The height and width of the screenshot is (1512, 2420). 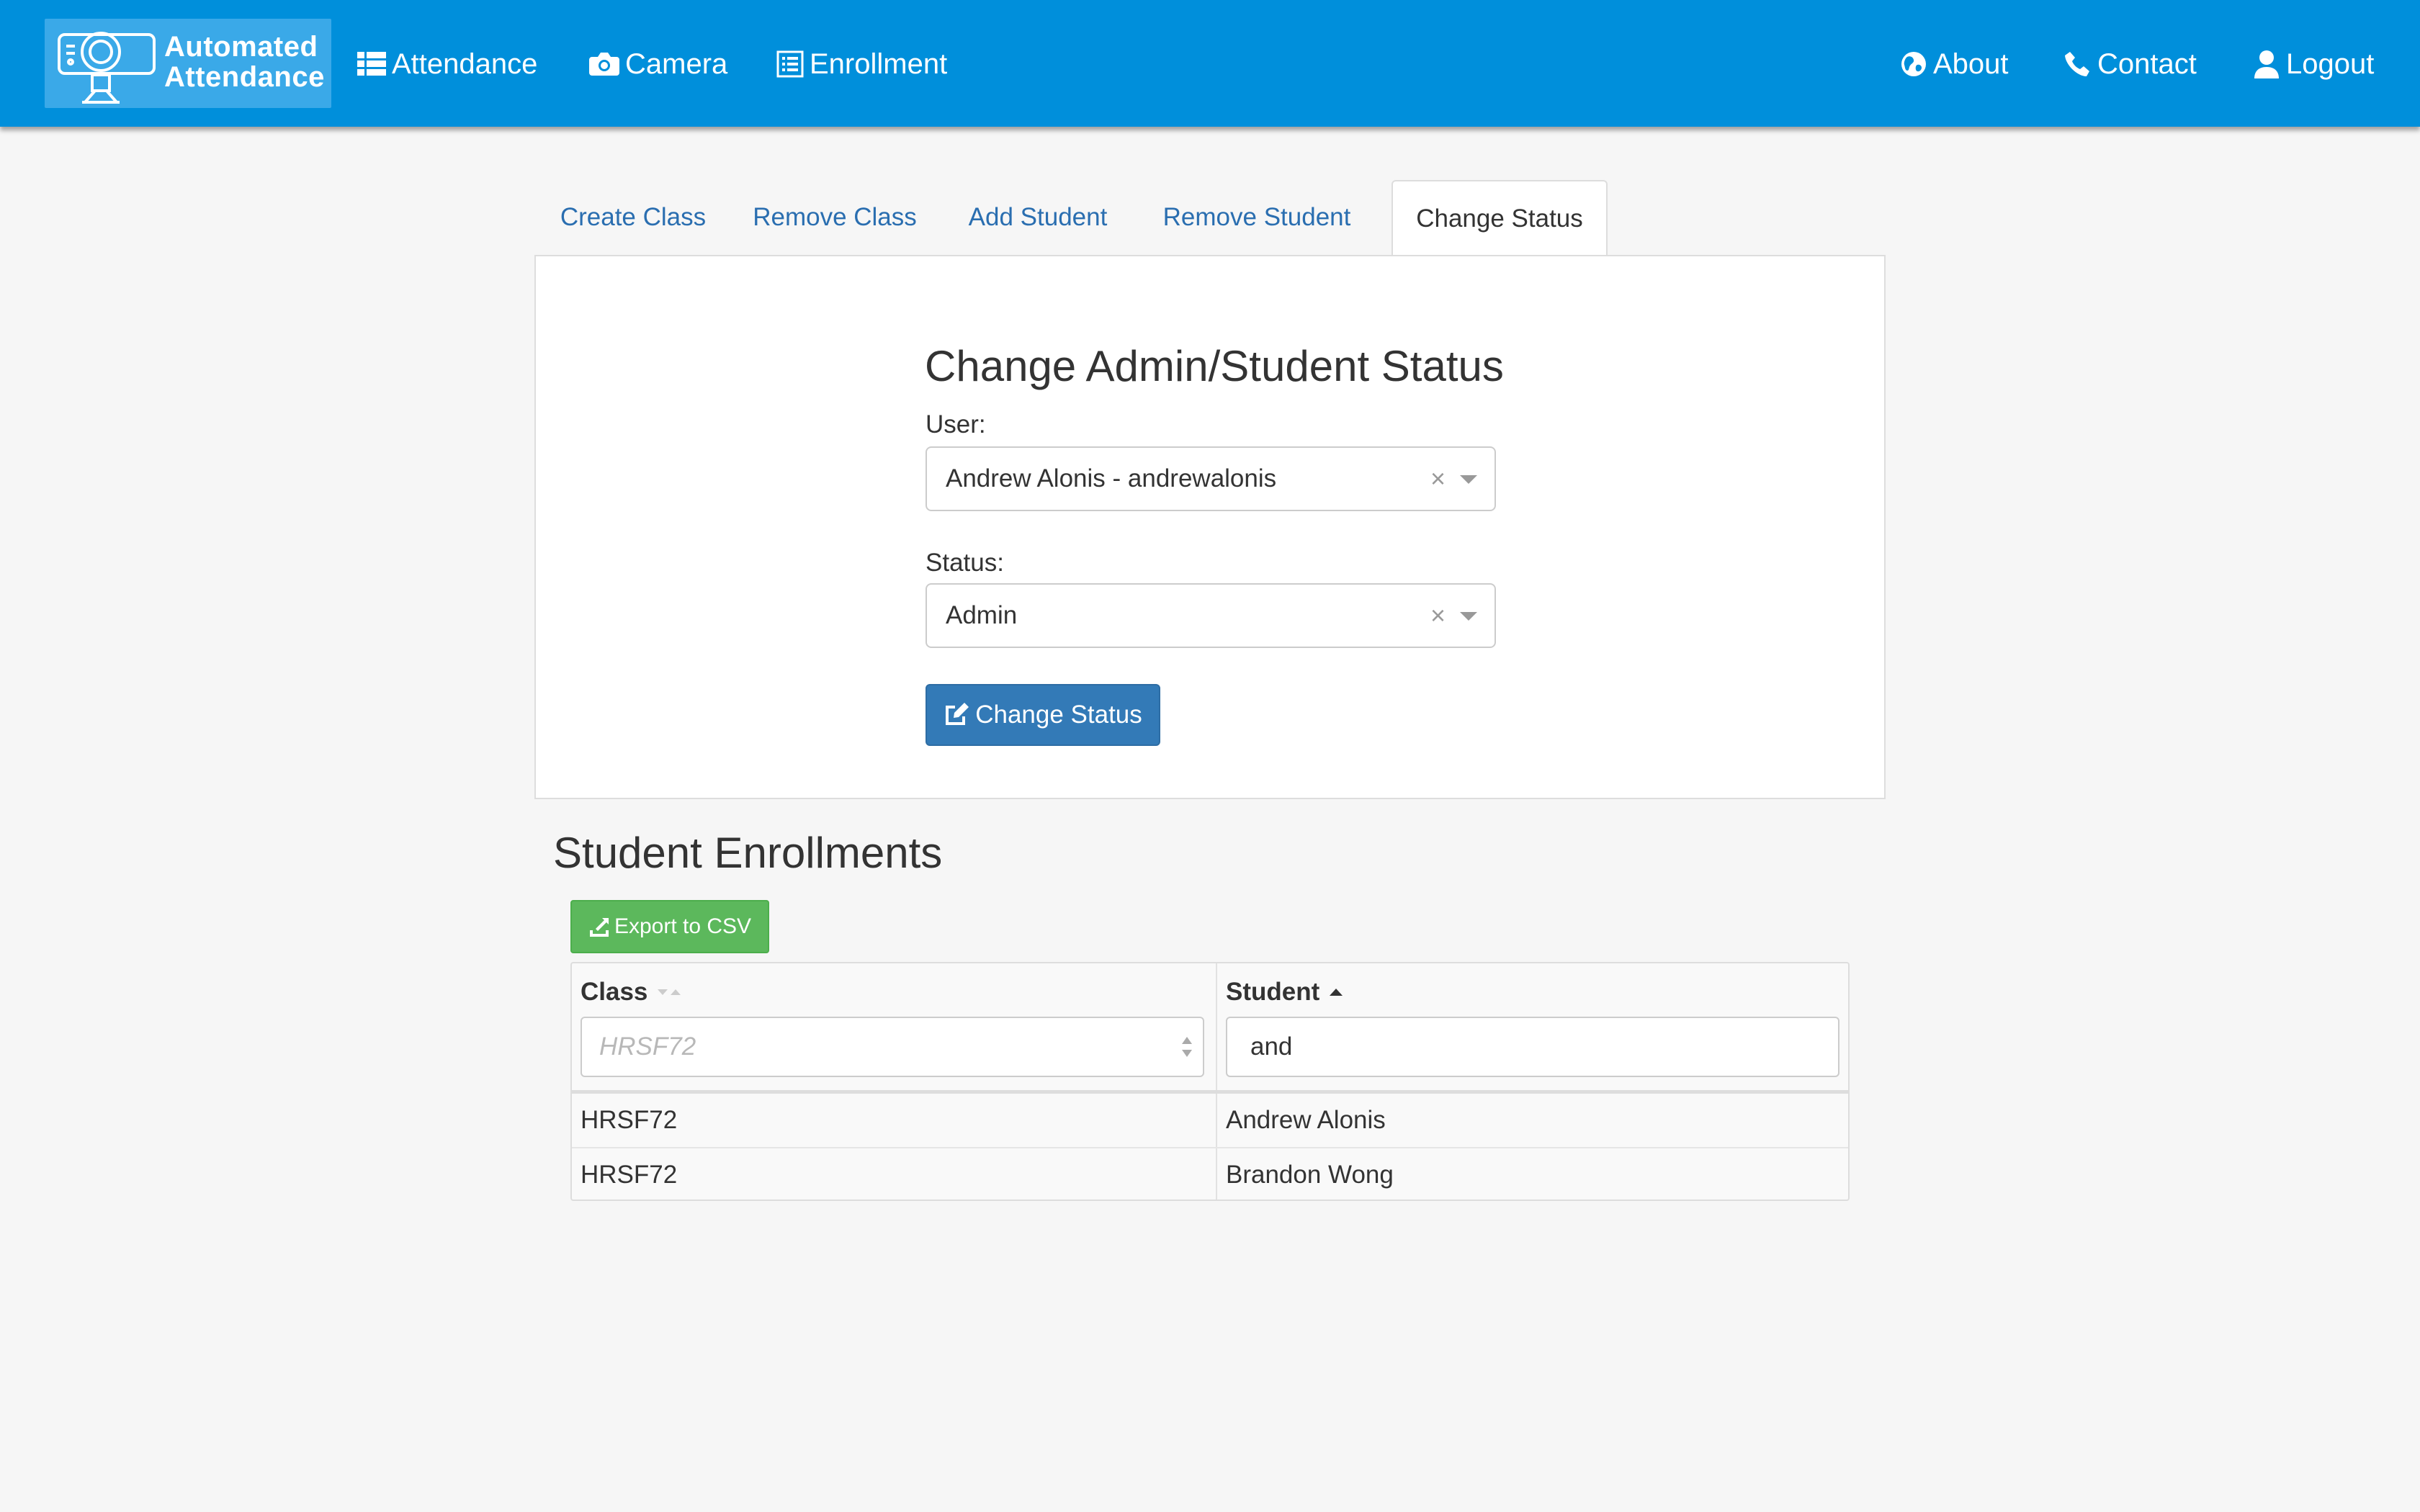 I want to click on class-sort-header: Class, so click(x=633, y=992).